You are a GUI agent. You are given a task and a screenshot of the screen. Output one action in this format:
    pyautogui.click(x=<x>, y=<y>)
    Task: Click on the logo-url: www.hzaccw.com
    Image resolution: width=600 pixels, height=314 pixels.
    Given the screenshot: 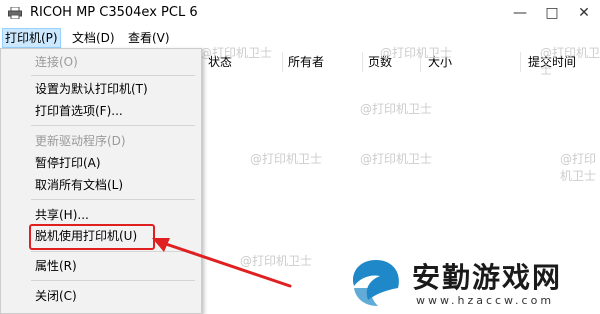 What is the action you would take?
    pyautogui.click(x=485, y=300)
    